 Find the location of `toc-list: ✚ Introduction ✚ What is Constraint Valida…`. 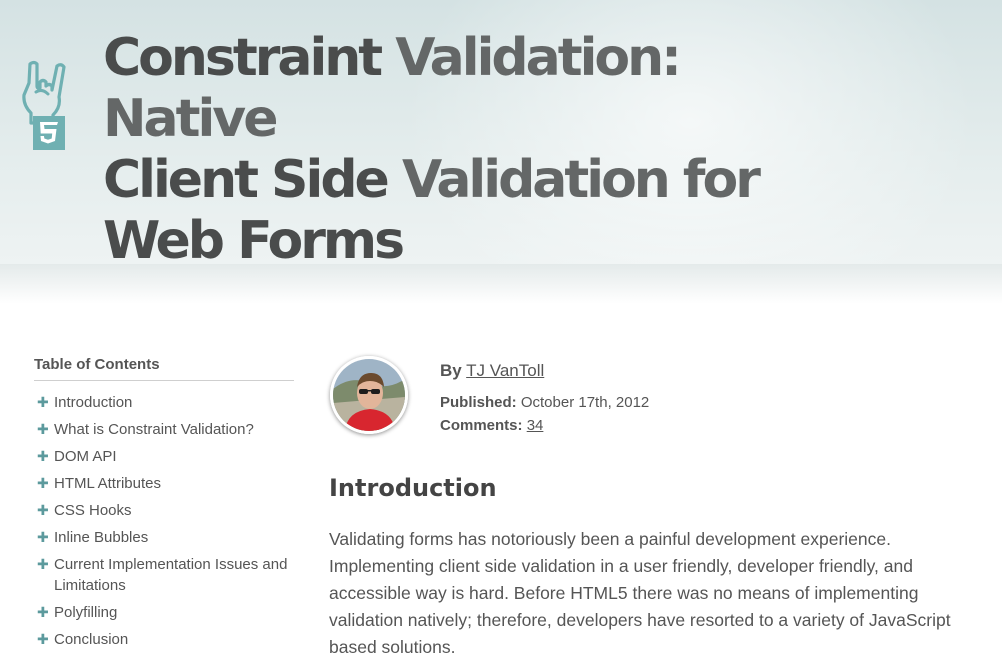

toc-list: ✚ Introduction ✚ What is Constraint Valida… is located at coordinates (164, 521).